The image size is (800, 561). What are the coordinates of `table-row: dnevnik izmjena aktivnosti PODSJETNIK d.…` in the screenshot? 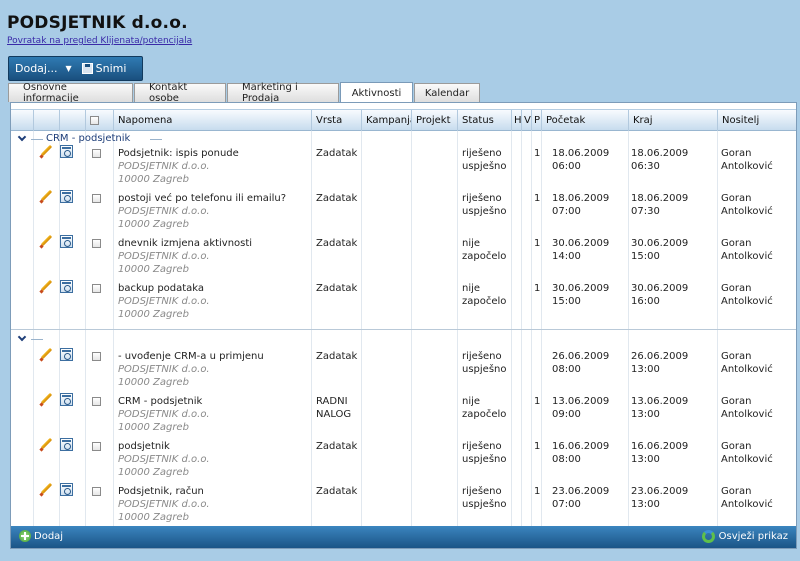 It's located at (403, 255).